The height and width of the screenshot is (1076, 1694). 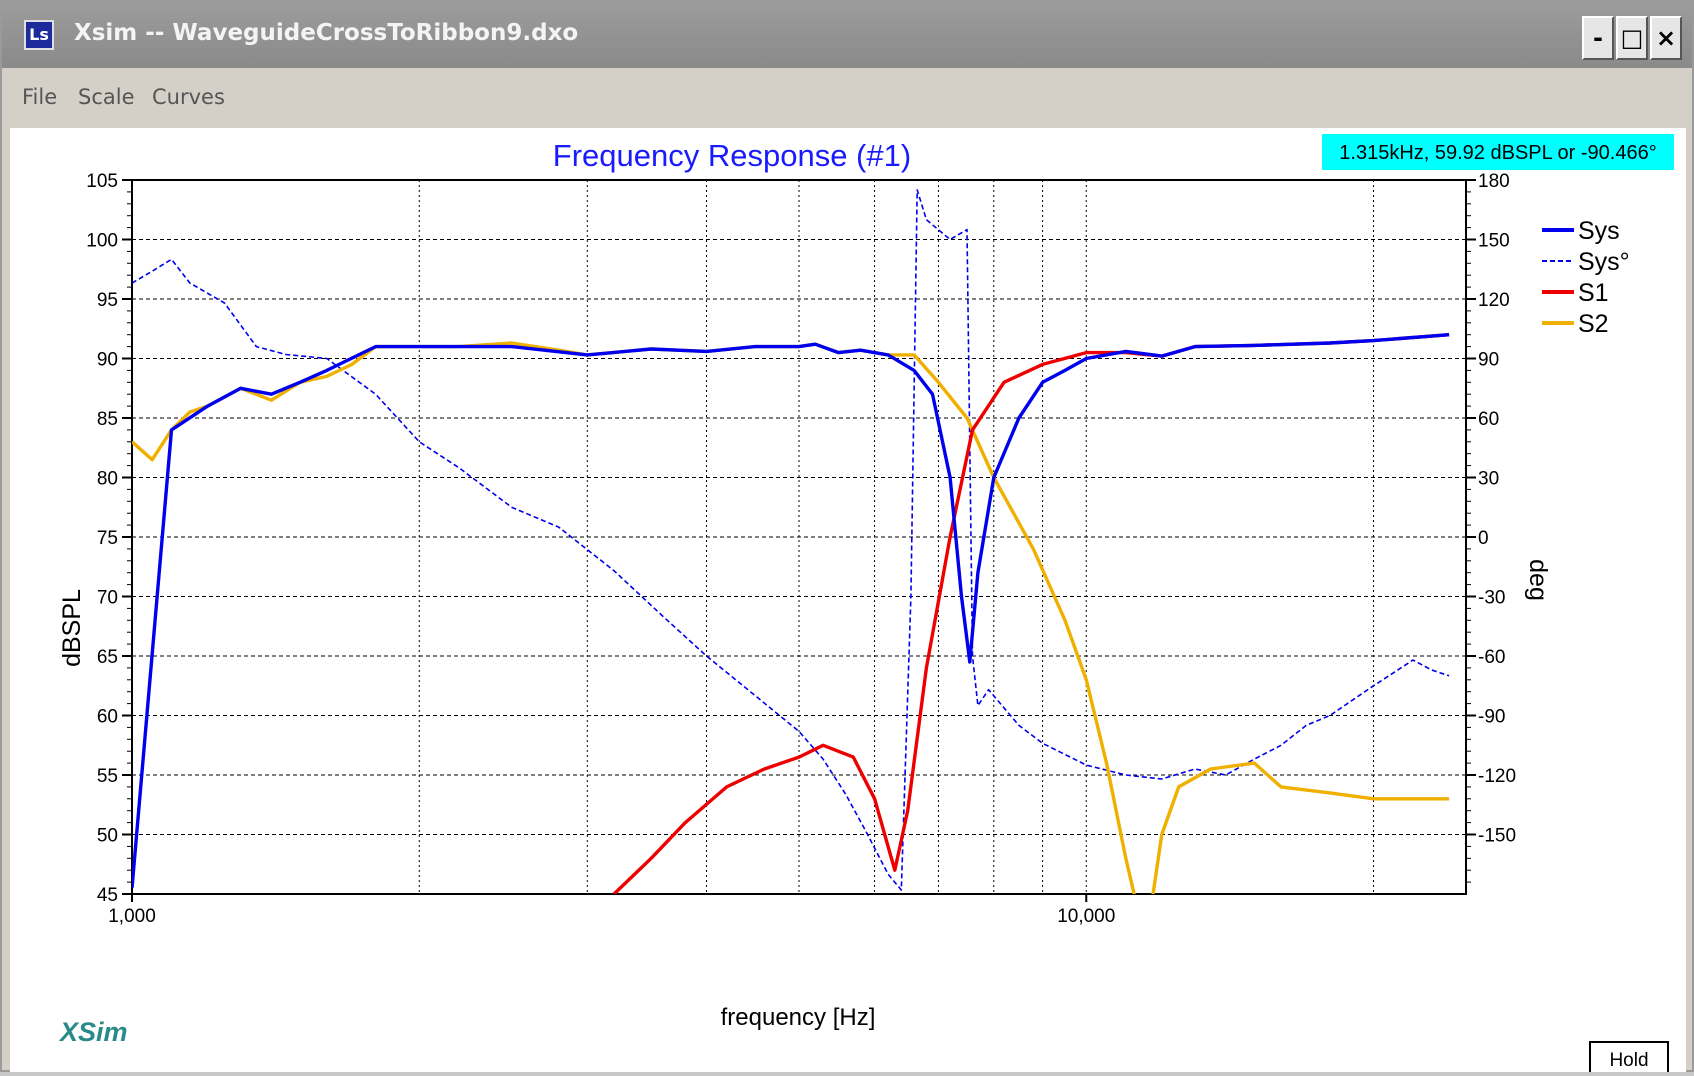 What do you see at coordinates (1632, 38) in the screenshot?
I see `maximize-button: □` at bounding box center [1632, 38].